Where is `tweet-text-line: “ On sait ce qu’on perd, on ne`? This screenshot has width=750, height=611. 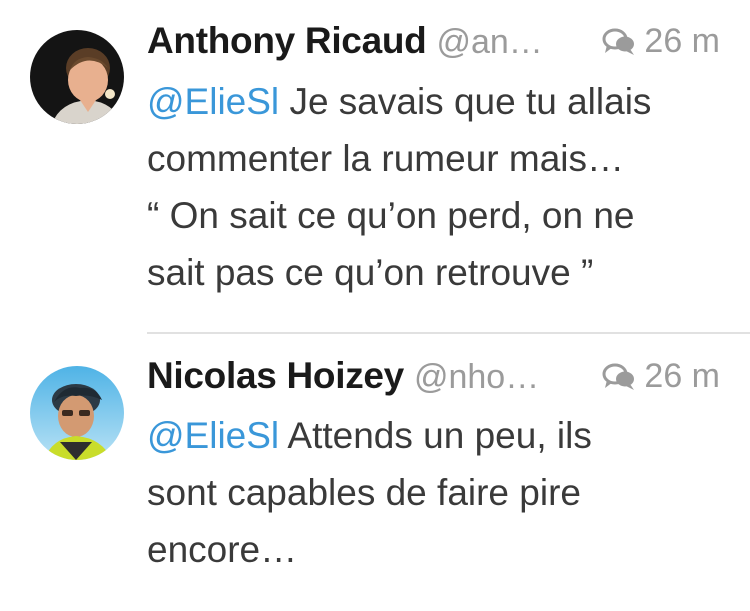
tweet-text-line: “ On sait ce qu’on perd, on ne is located at coordinates (391, 215).